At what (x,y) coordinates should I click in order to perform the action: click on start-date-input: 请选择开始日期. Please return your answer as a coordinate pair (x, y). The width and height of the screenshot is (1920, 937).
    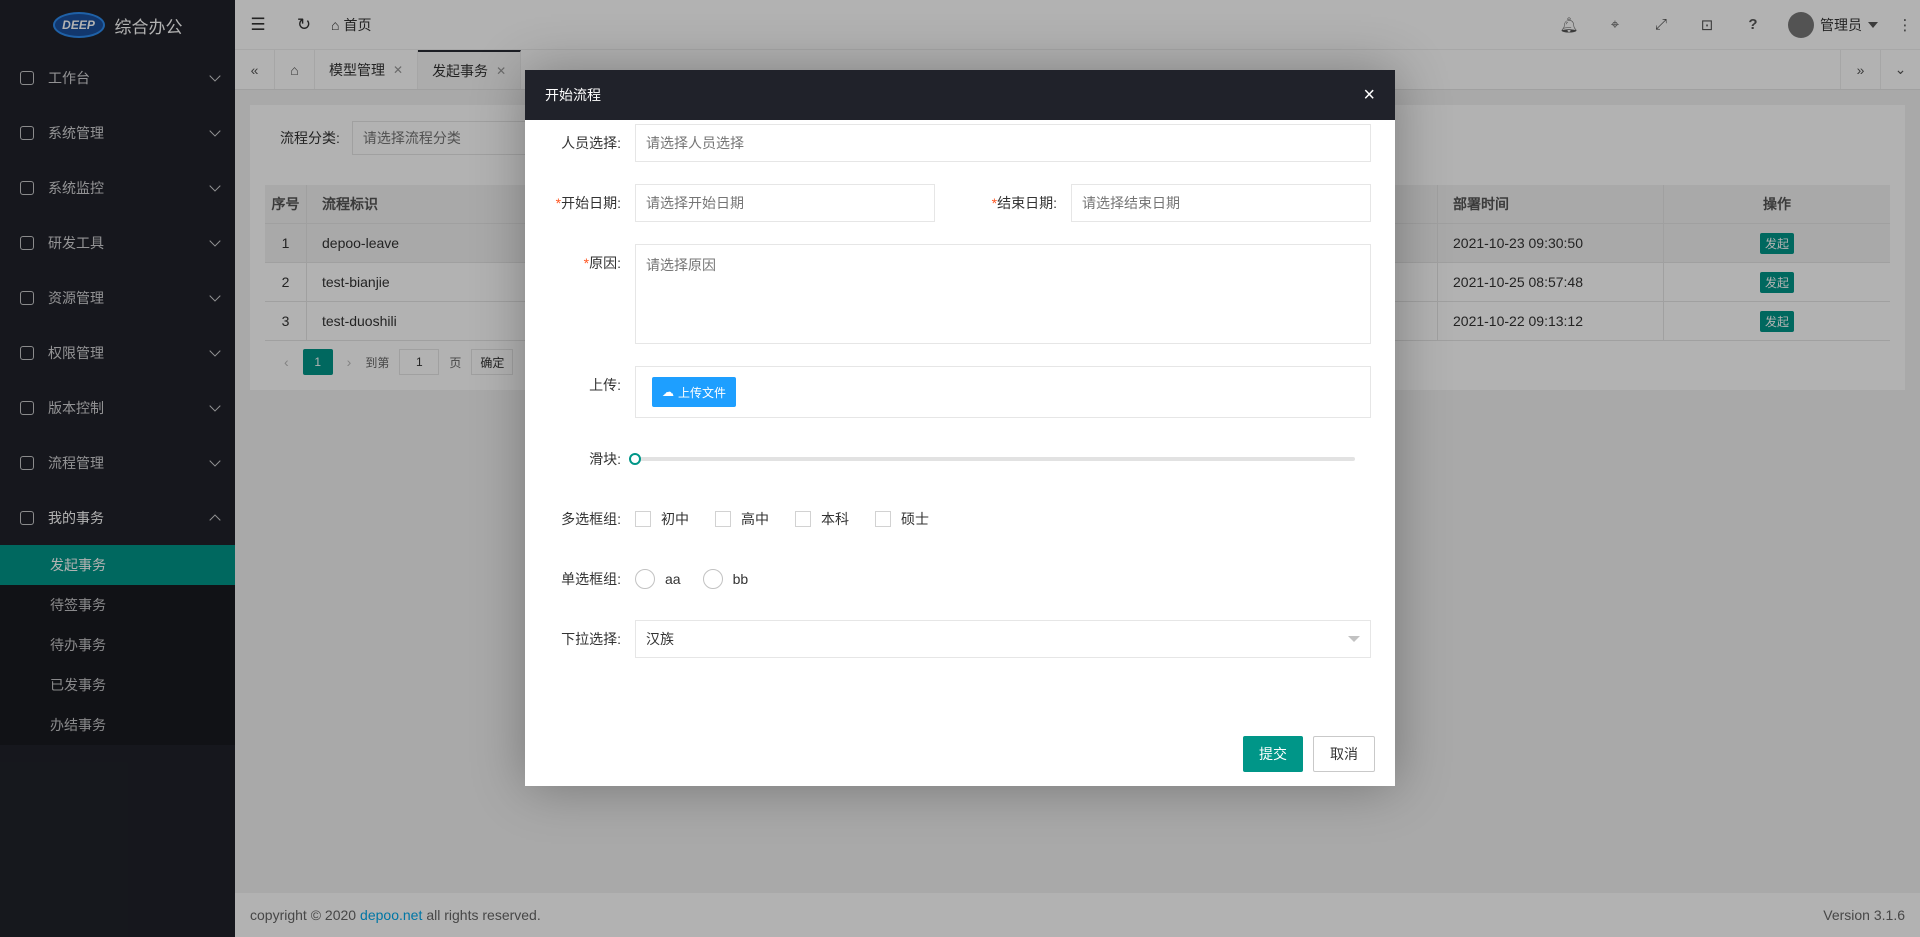
    Looking at the image, I should click on (785, 203).